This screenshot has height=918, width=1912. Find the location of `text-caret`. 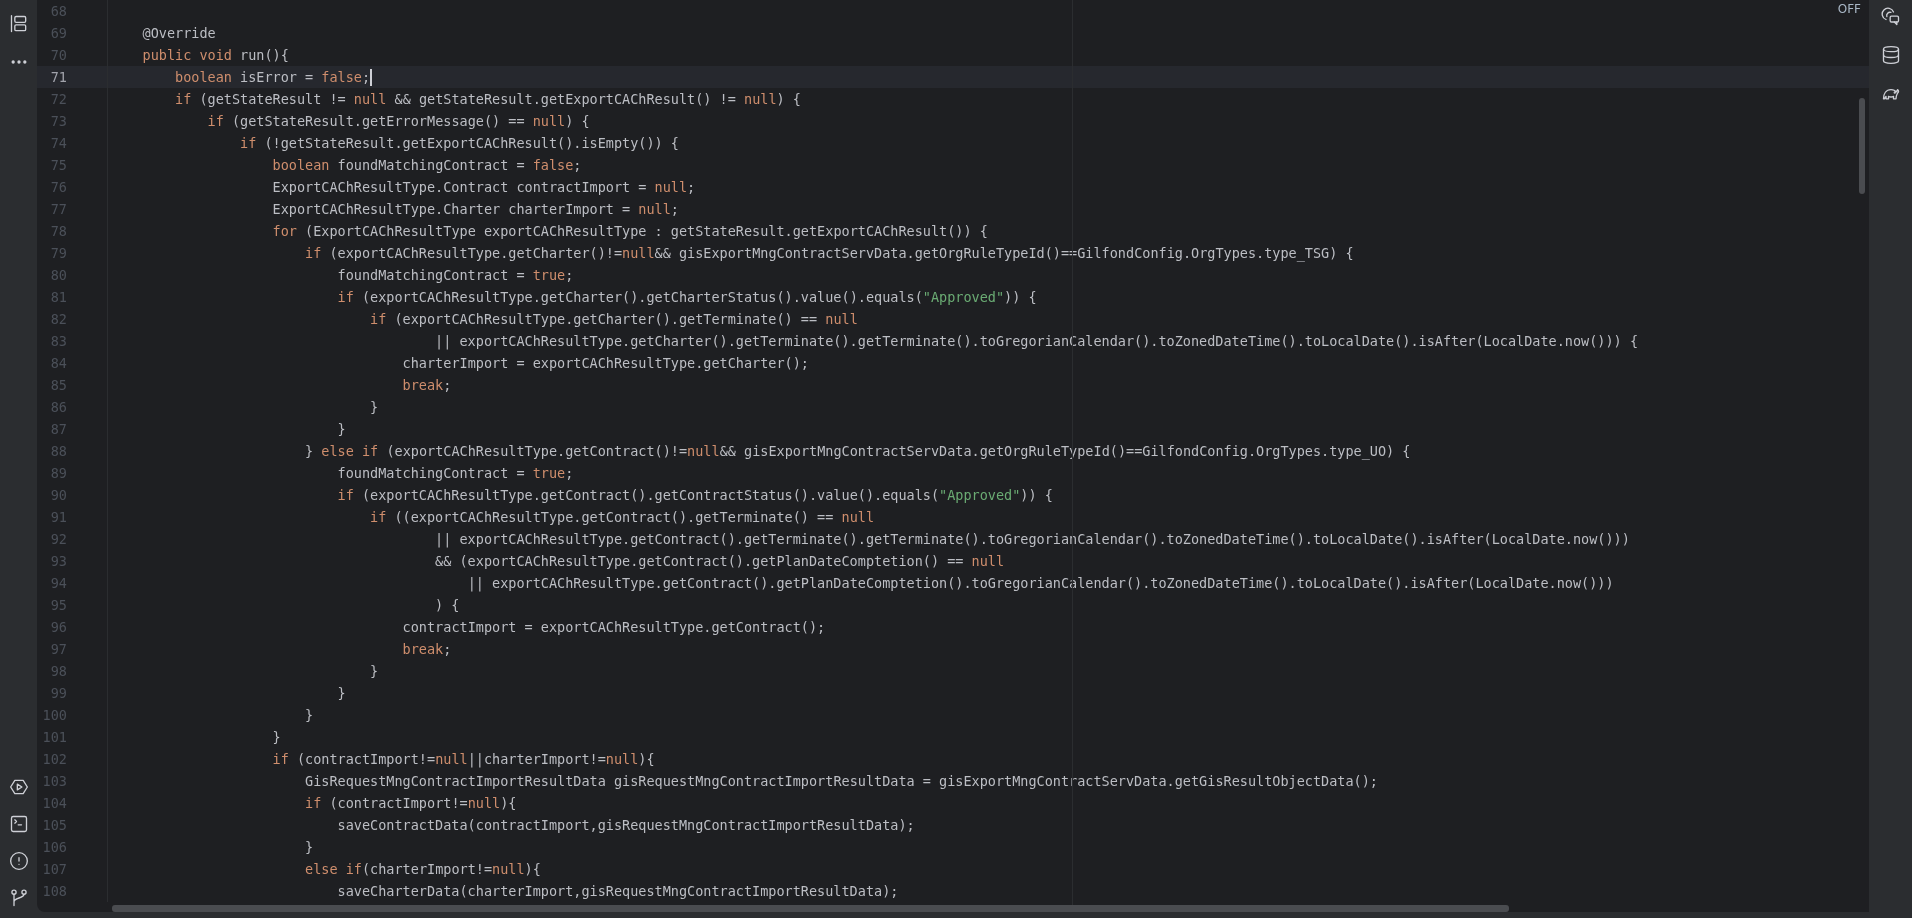

text-caret is located at coordinates (371, 77).